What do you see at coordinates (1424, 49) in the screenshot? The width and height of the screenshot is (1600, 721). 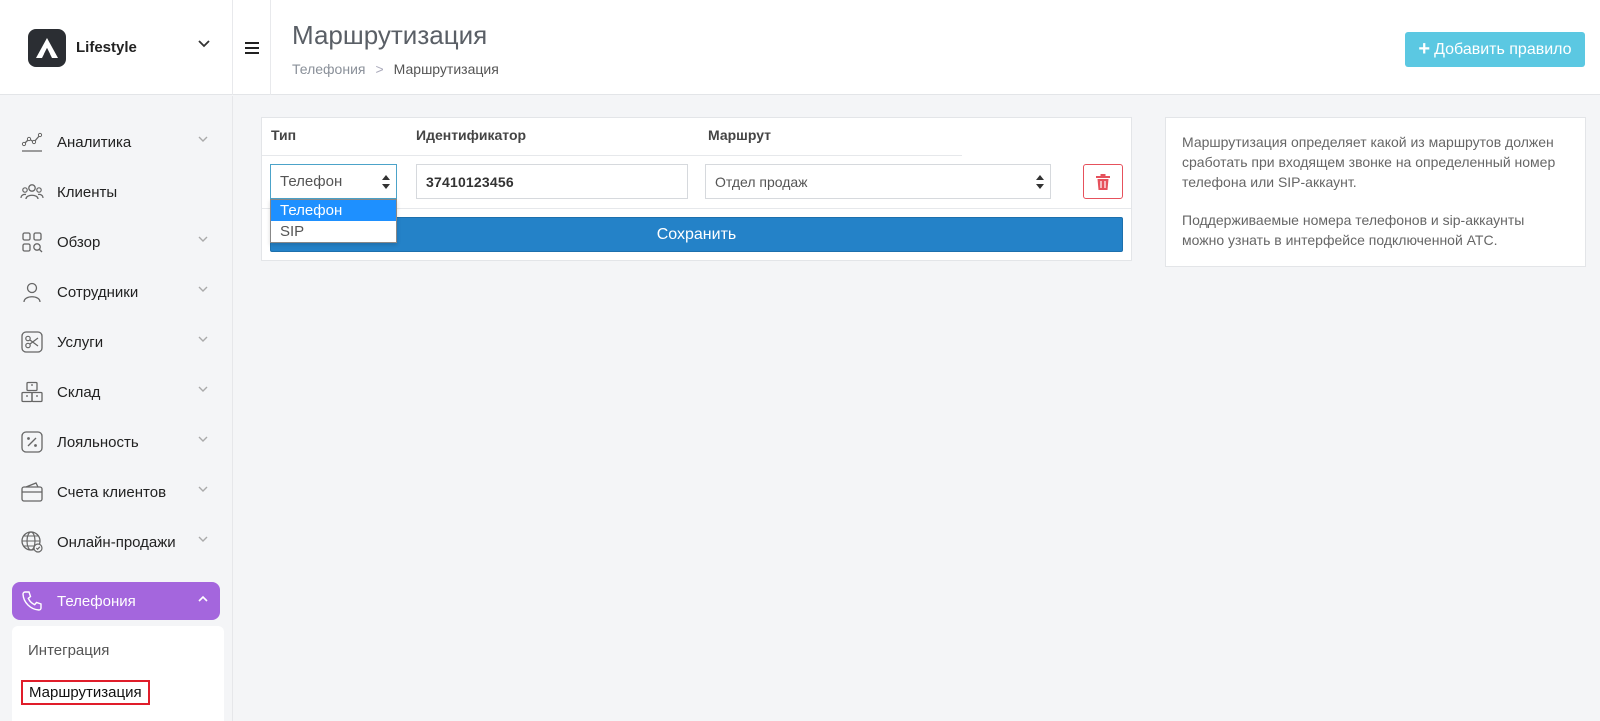 I see `plus-icon: +` at bounding box center [1424, 49].